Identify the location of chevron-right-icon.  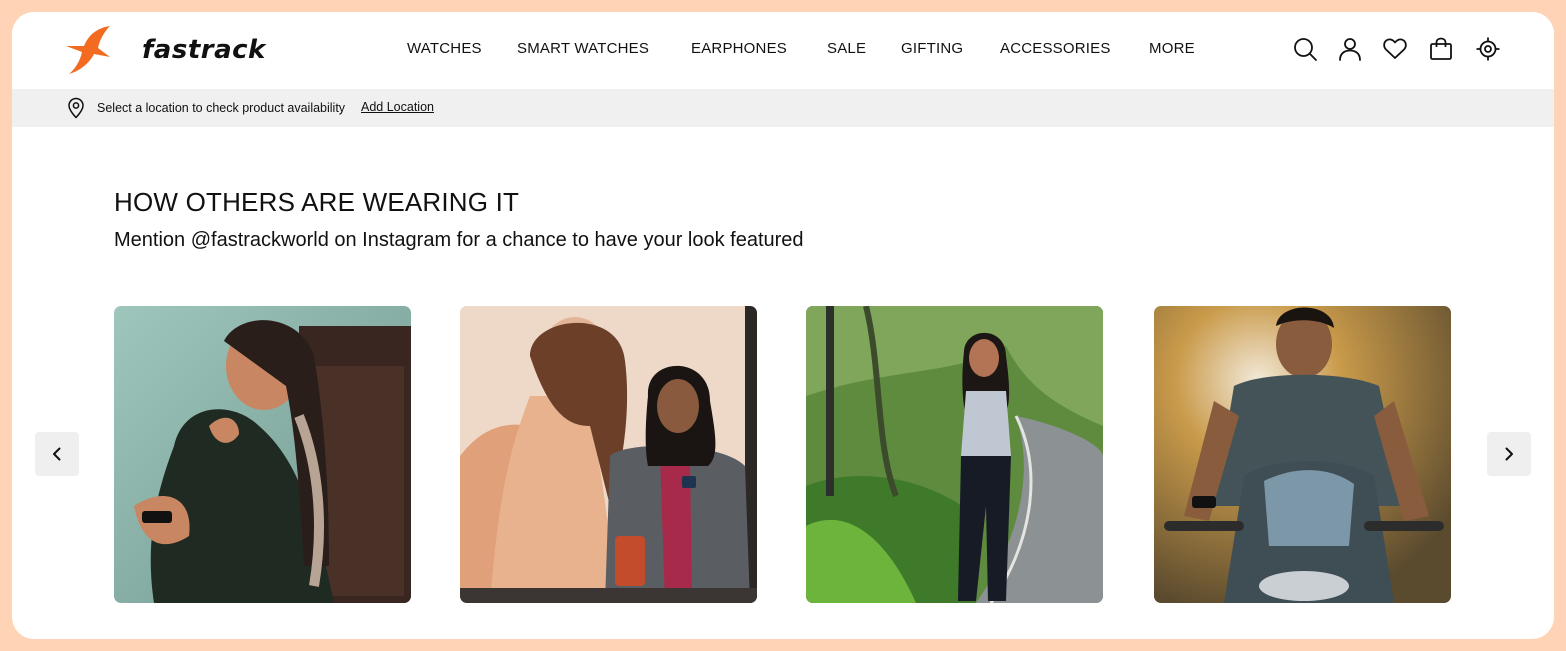
(1509, 454).